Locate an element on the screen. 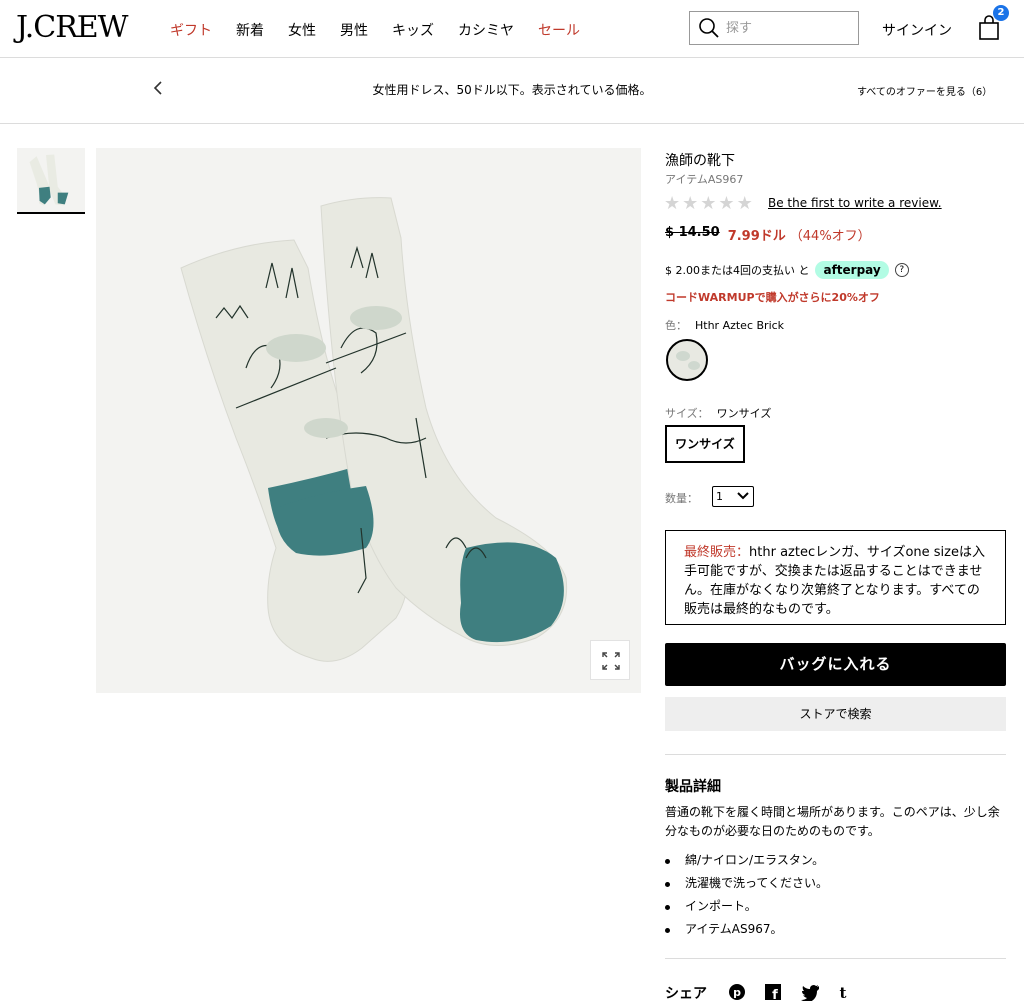 This screenshot has width=1024, height=1007. color-label-text: 色： is located at coordinates (676, 325).